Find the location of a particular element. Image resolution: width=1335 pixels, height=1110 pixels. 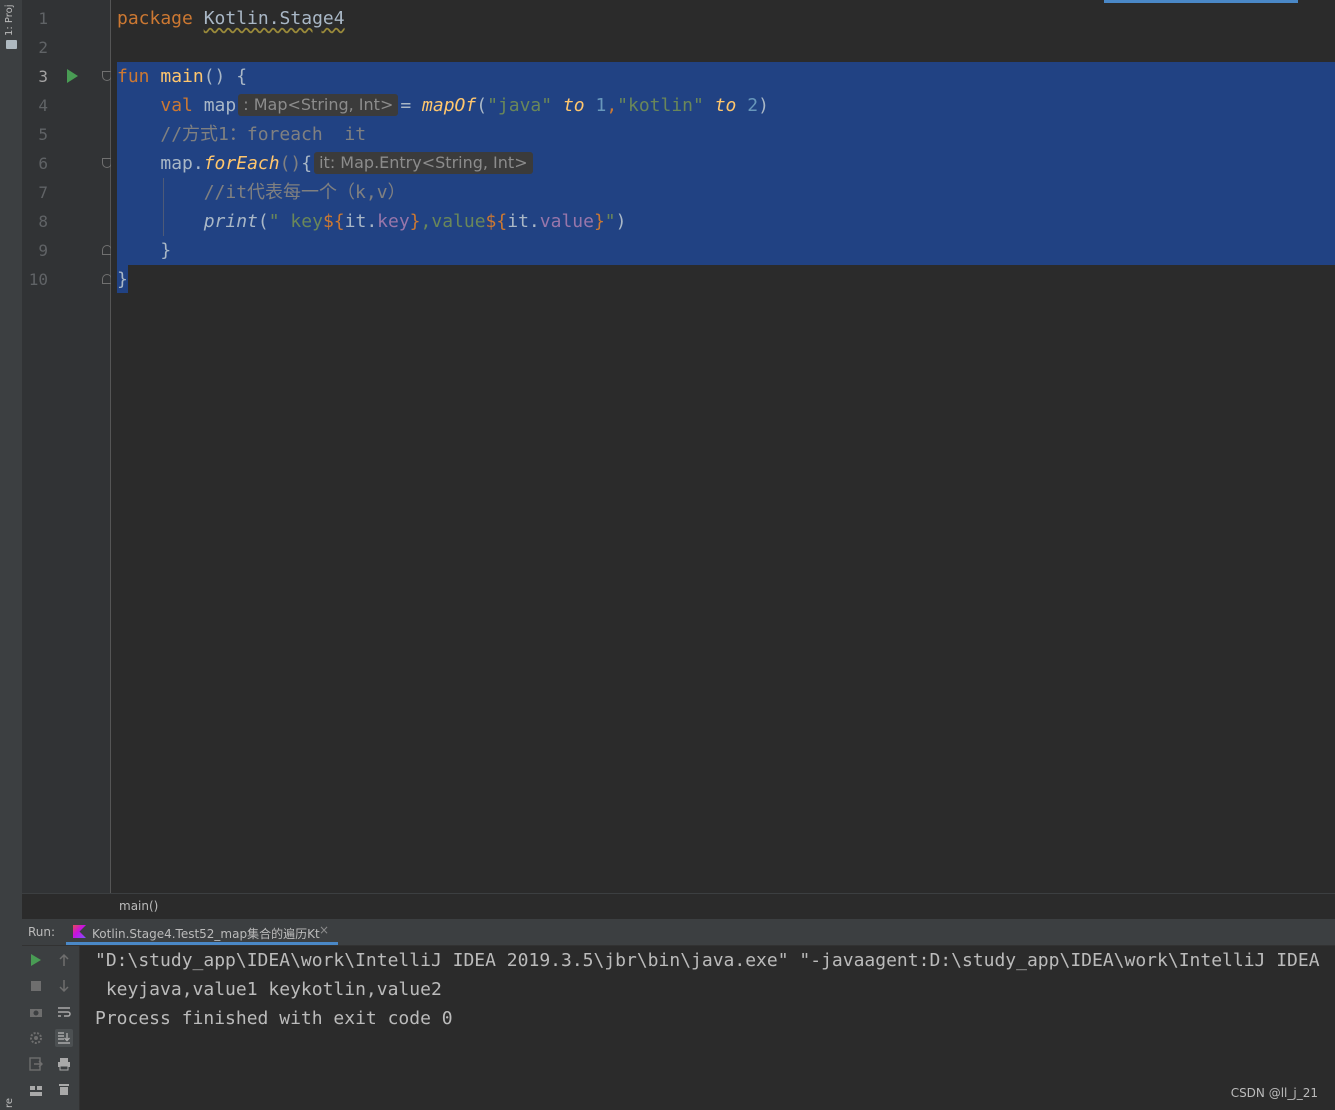

scroll-to-end-icon is located at coordinates (64, 1038).